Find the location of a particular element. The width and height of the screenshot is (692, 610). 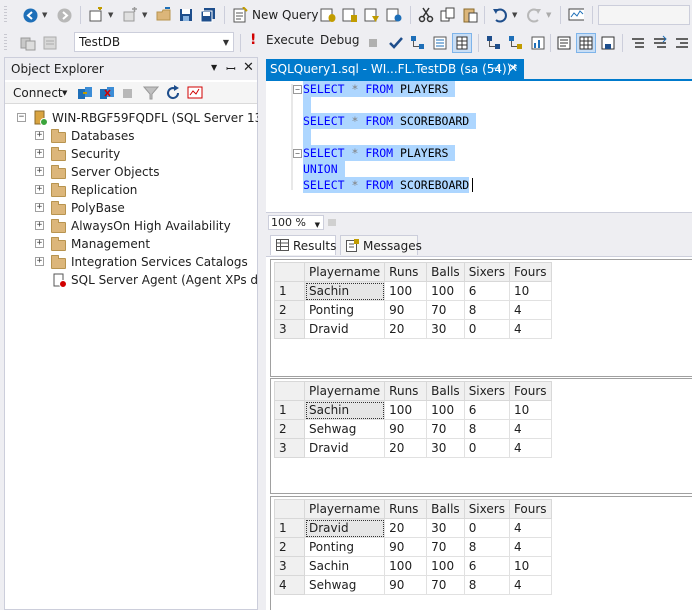

row-number: 4 is located at coordinates (289, 585).